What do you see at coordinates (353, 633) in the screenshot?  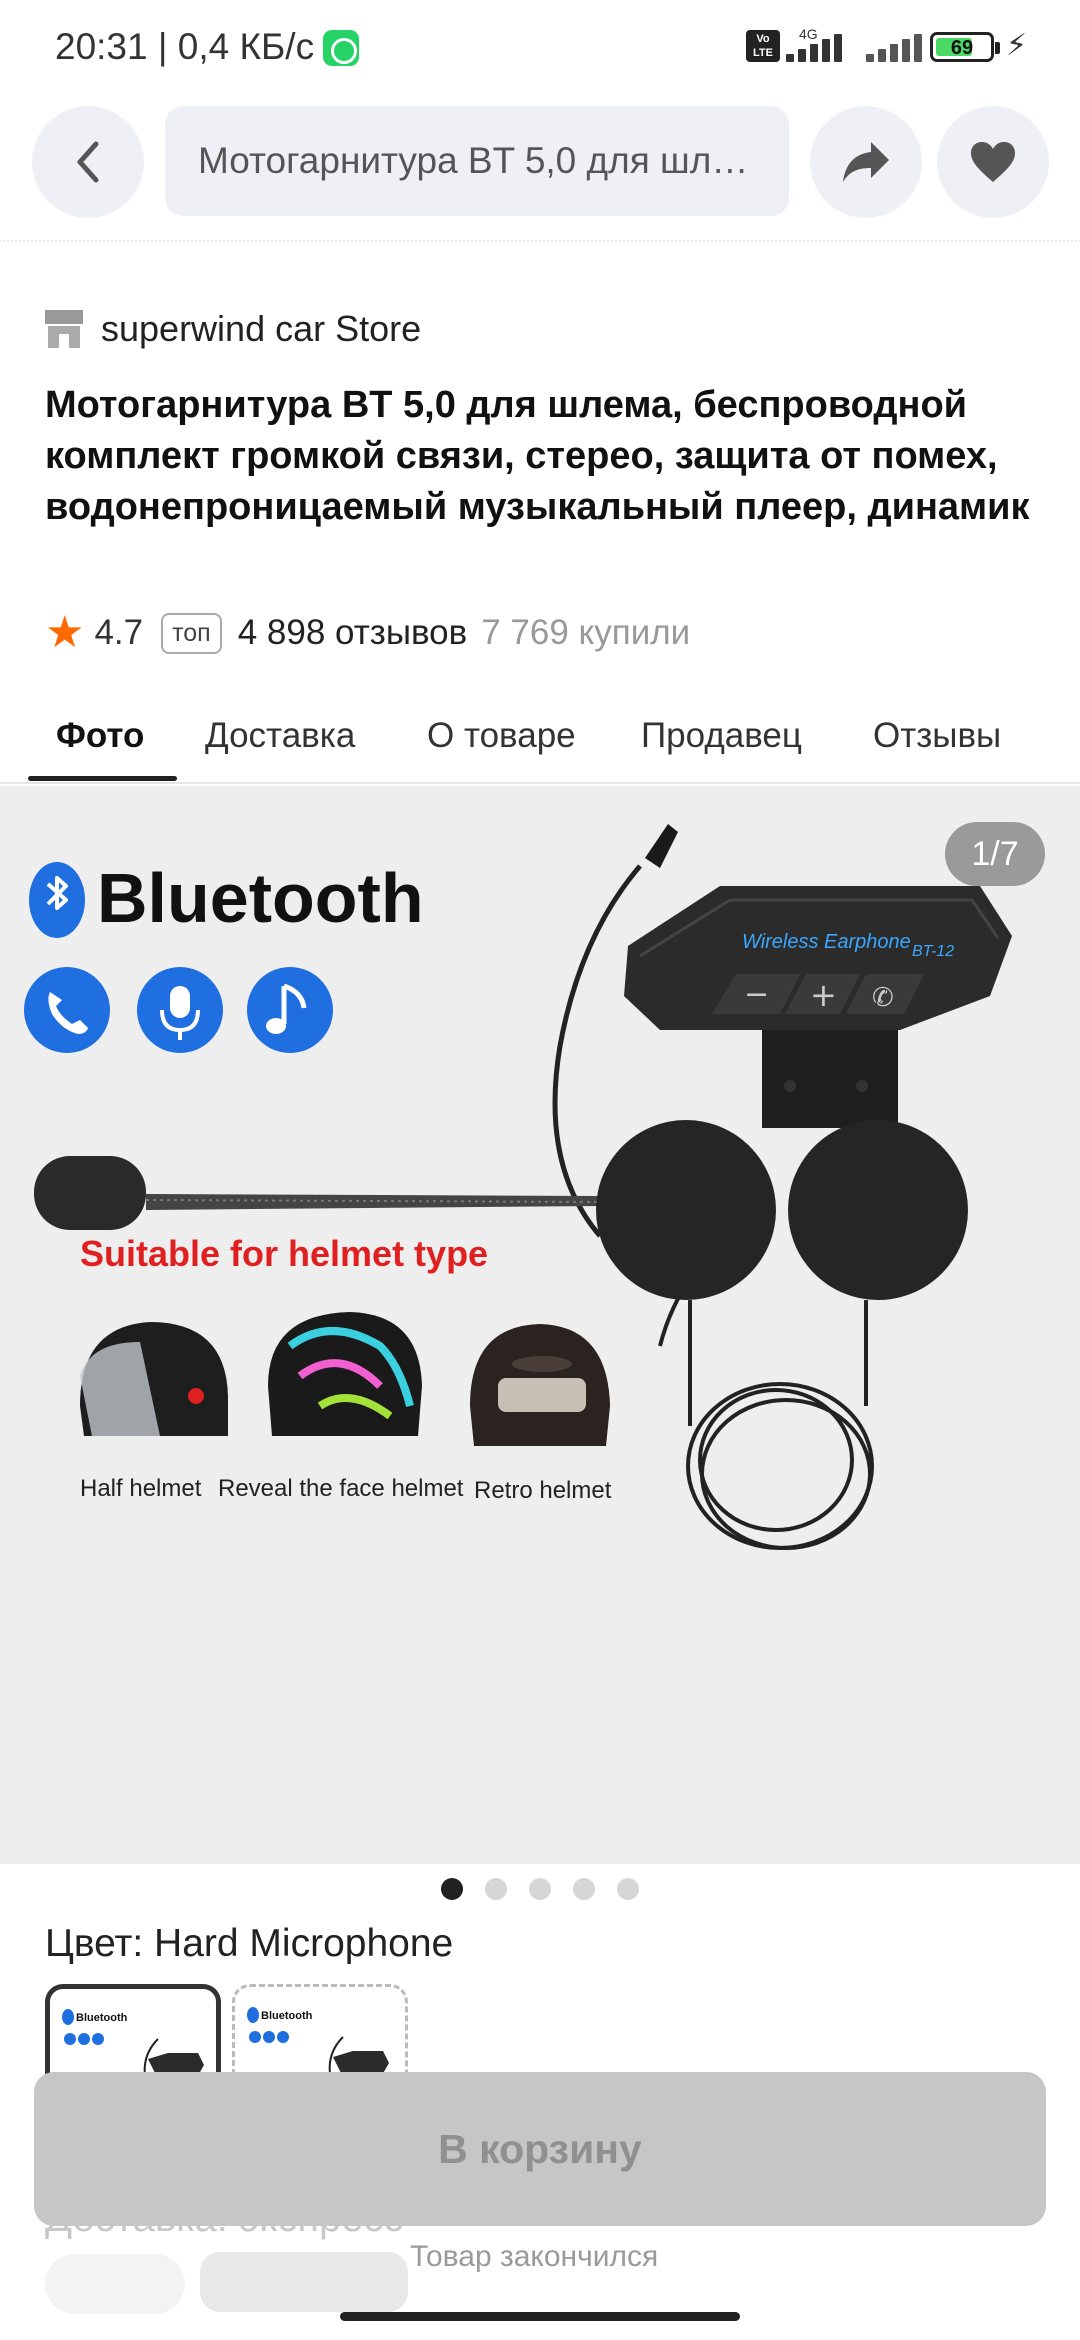 I see `reviews-count: 4 898 отзывов` at bounding box center [353, 633].